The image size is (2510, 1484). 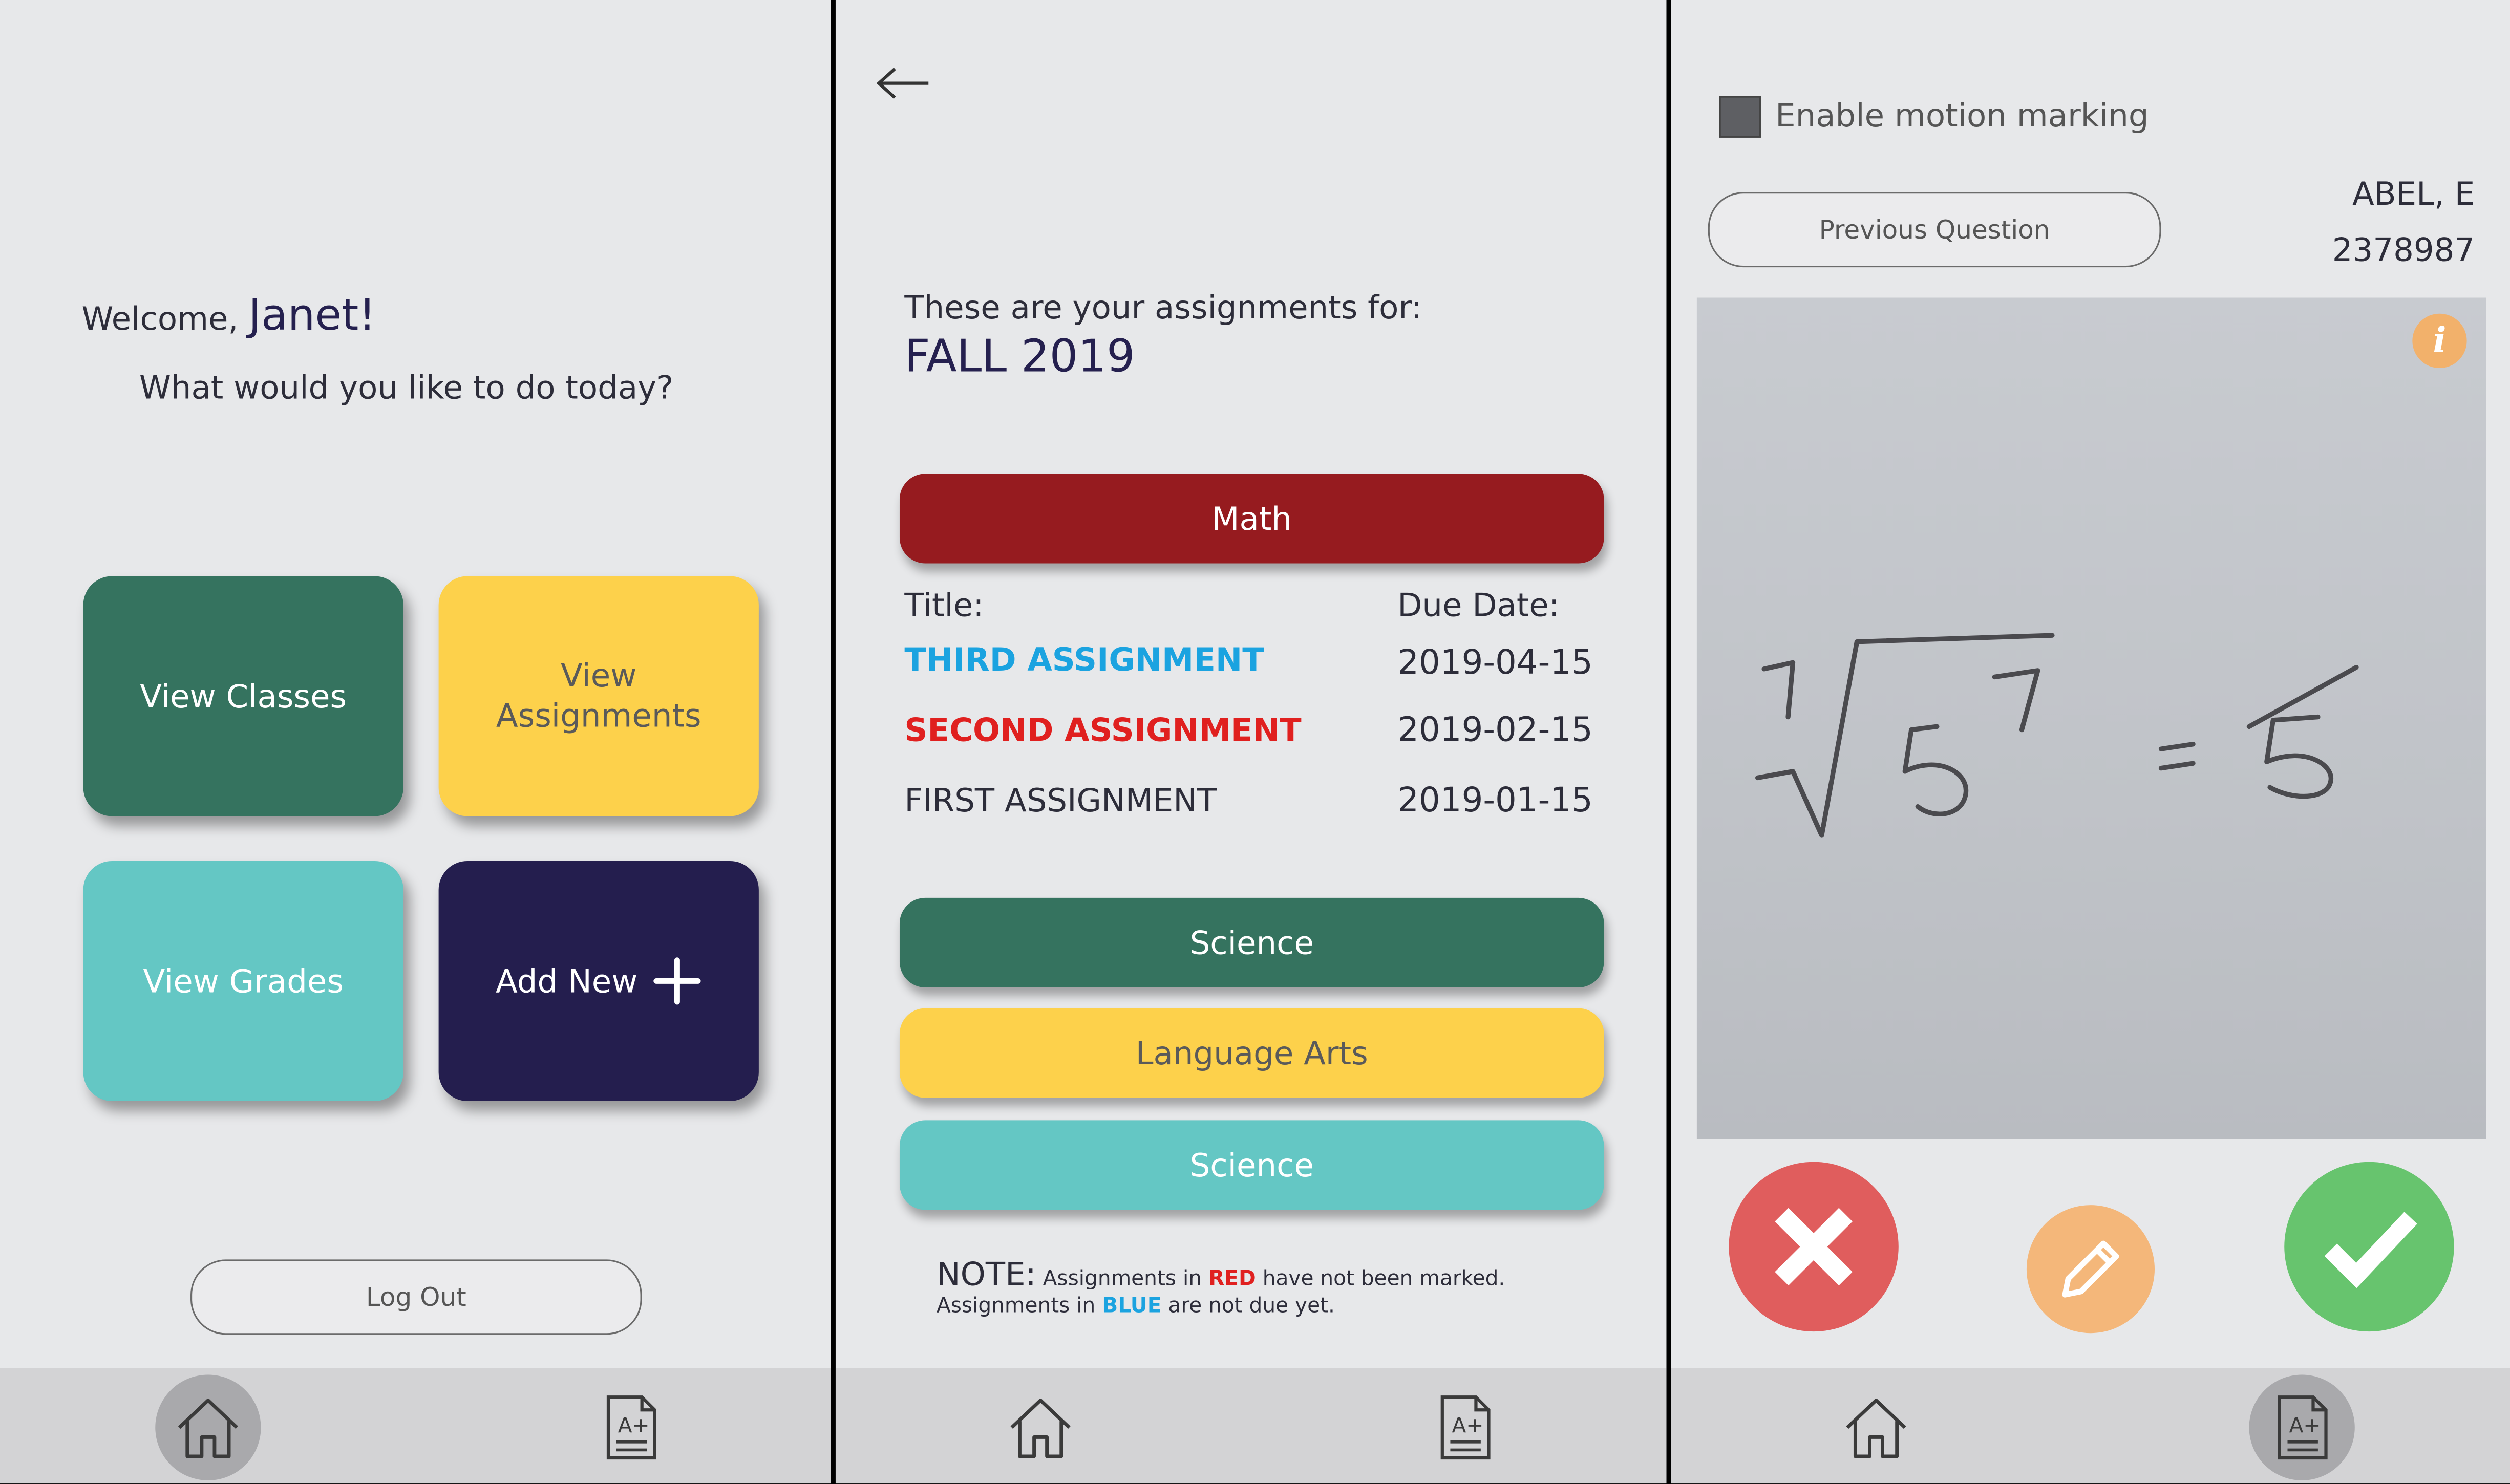 I want to click on view-classes-tile: View Classes, so click(x=243, y=696).